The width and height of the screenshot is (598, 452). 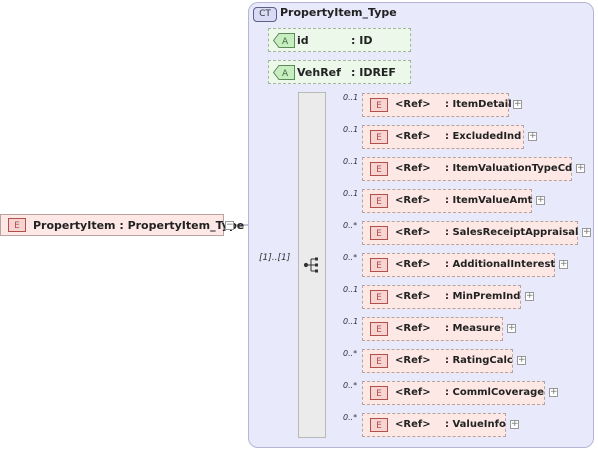 I want to click on ref-name: : ItemValuationTypeCd, so click(x=509, y=168).